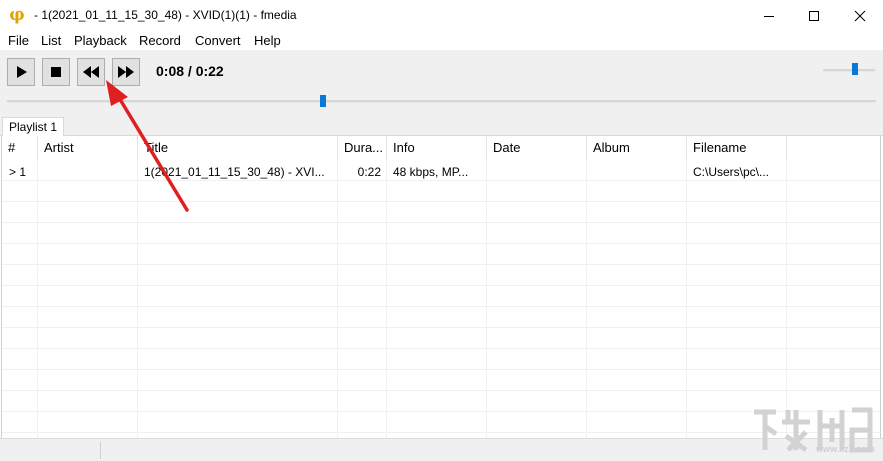  What do you see at coordinates (160, 40) in the screenshot?
I see `menu-record: Record` at bounding box center [160, 40].